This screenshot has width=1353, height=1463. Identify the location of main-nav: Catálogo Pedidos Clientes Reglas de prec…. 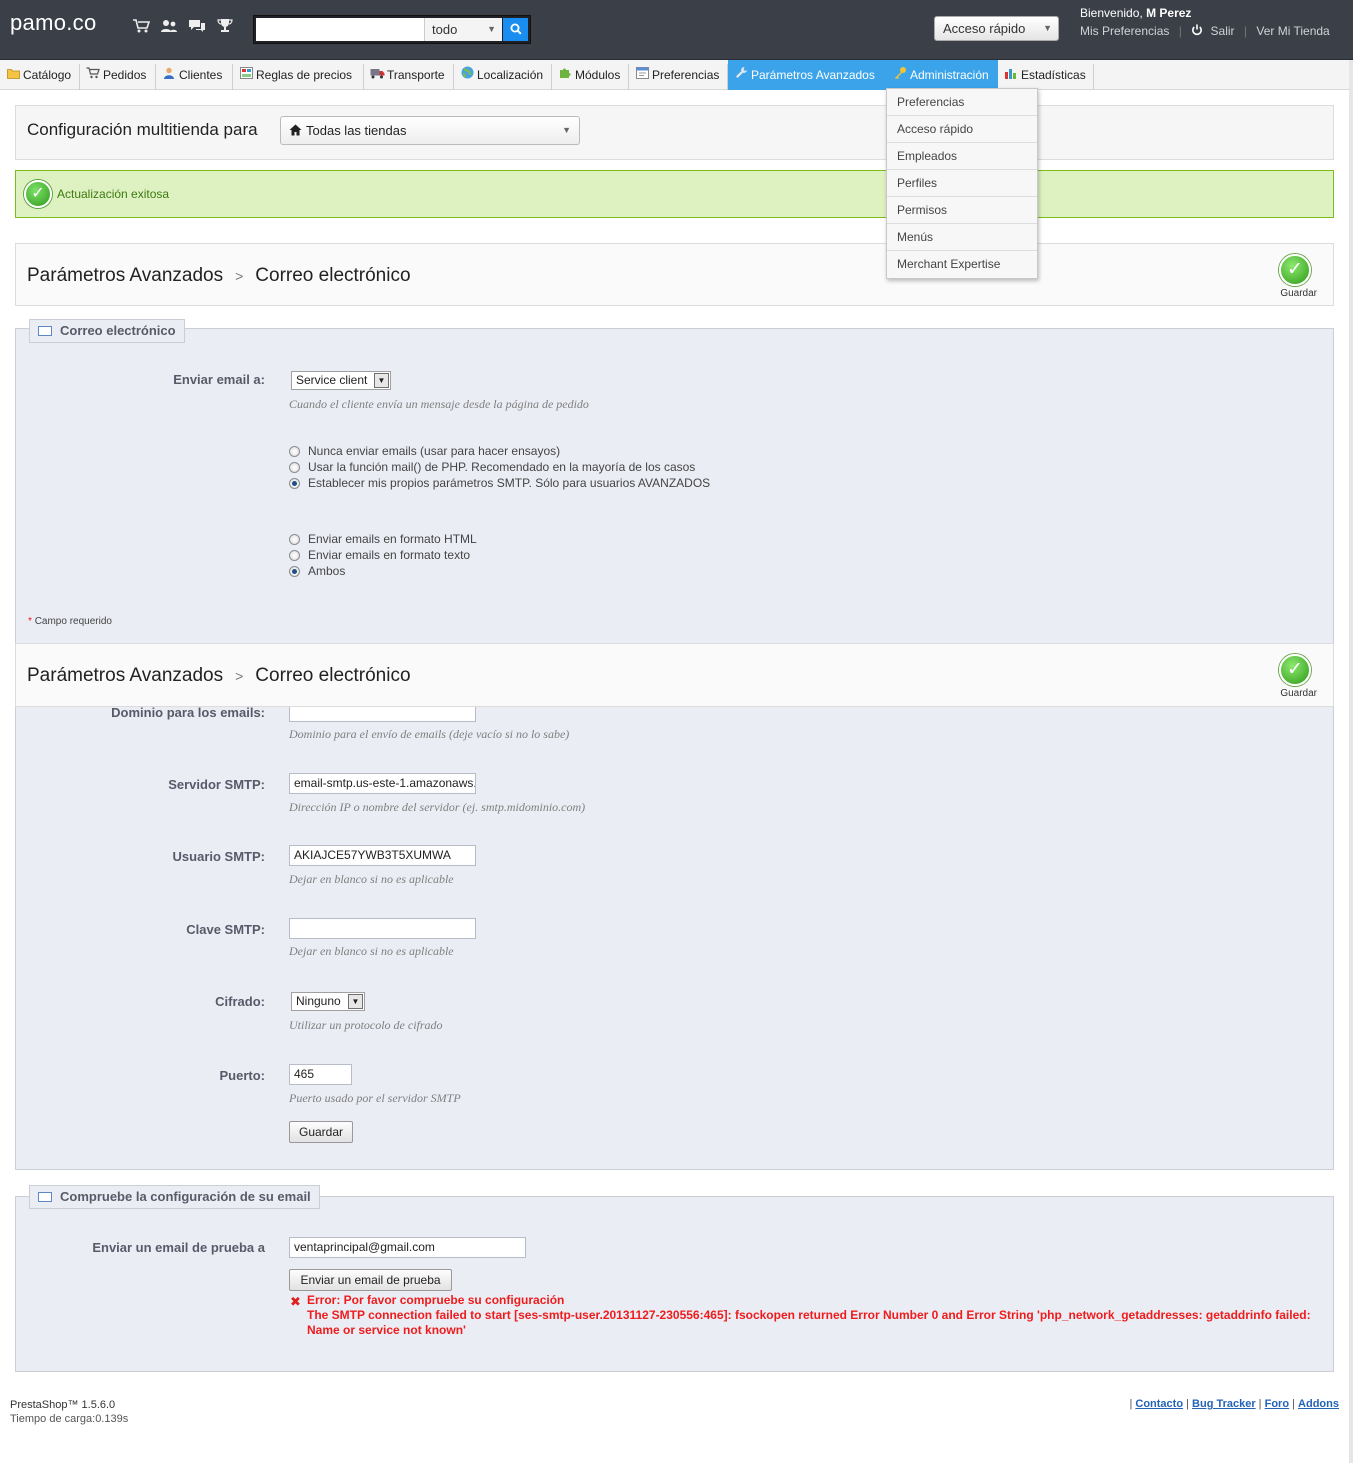
(676, 75).